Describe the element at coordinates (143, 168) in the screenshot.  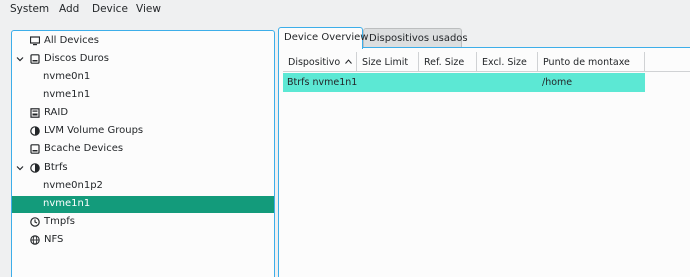
I see `tree-item-btrfs: Btrfs` at that location.